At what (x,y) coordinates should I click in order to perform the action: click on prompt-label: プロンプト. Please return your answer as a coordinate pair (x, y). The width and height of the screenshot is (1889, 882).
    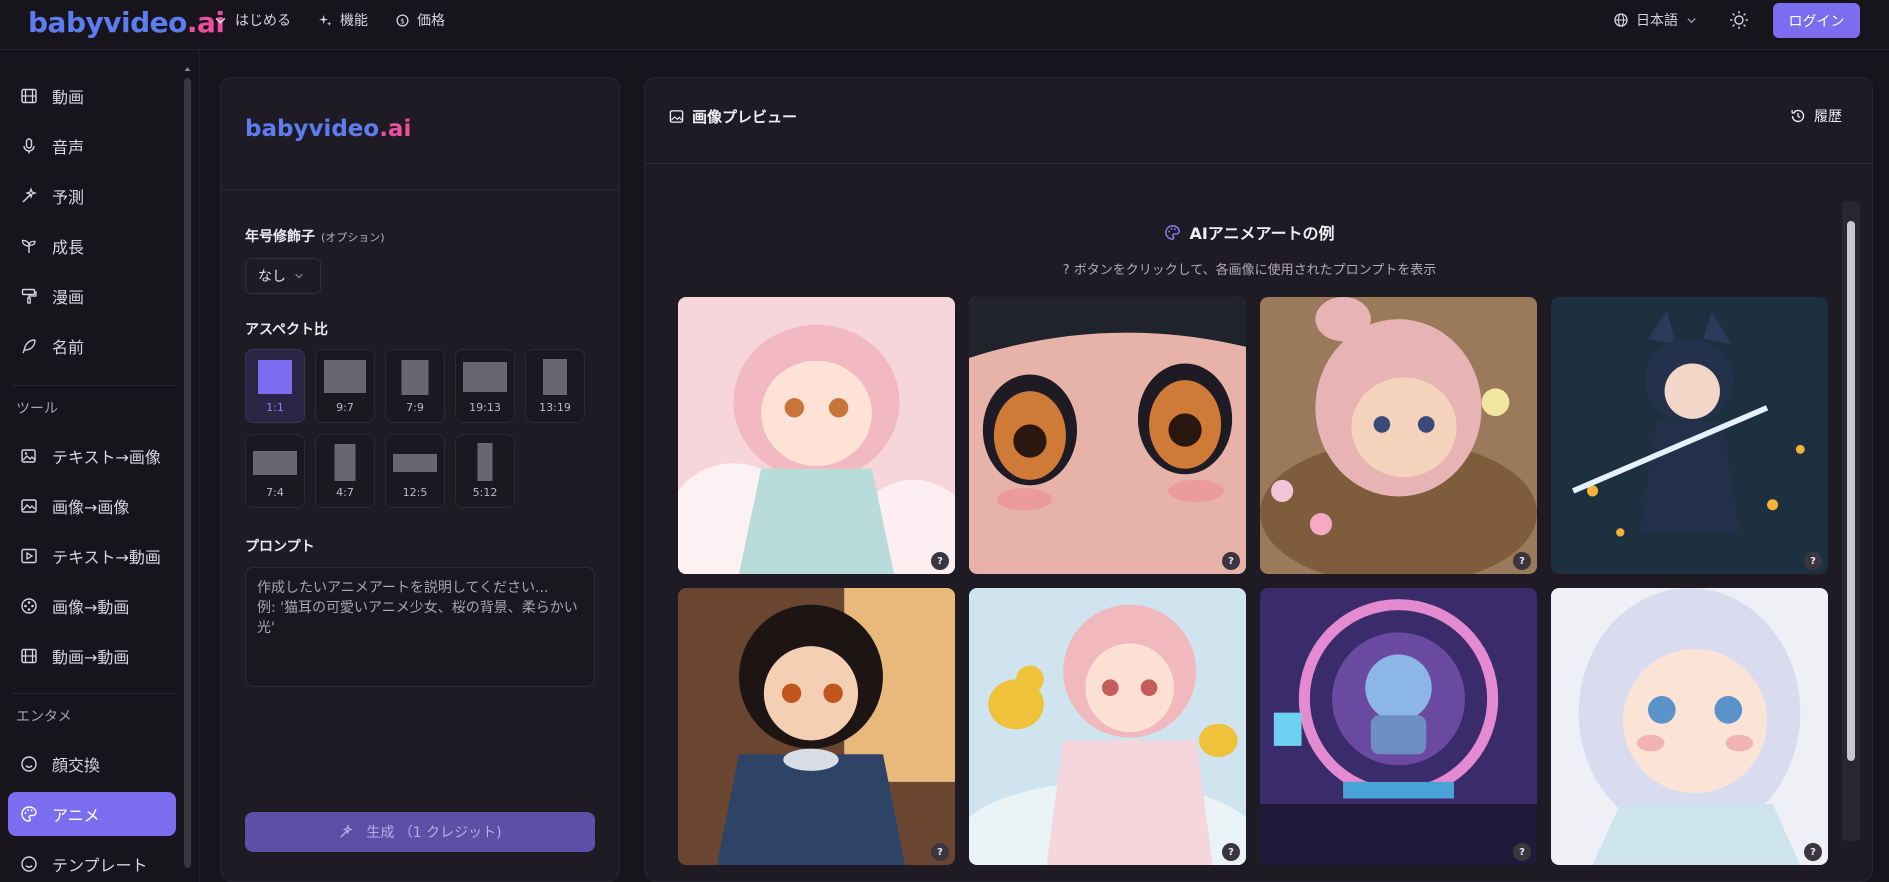
    Looking at the image, I should click on (280, 547).